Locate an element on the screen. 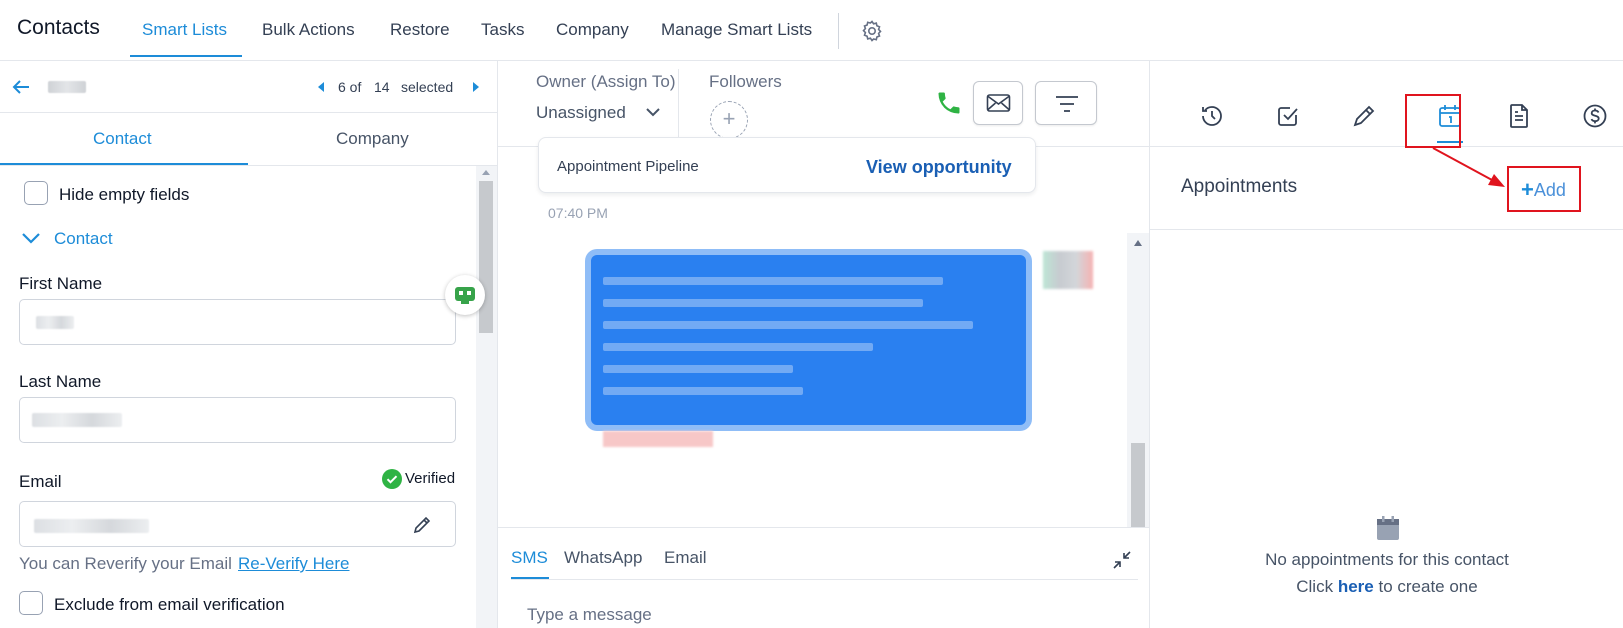 The height and width of the screenshot is (628, 1623). empty-state-hint: Click here to create one is located at coordinates (1386, 587).